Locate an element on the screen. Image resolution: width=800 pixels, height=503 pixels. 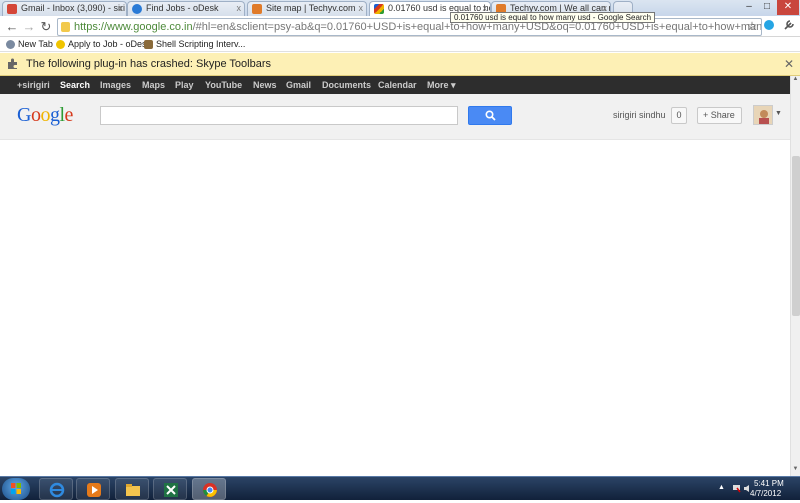
techyv-icon is located at coordinates (257, 9).